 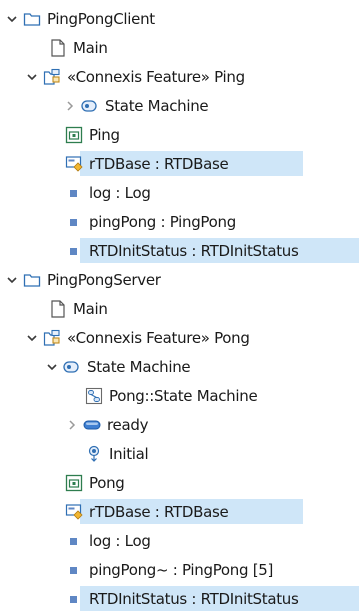 What do you see at coordinates (107, 482) in the screenshot?
I see `tree-item-label: Pong` at bounding box center [107, 482].